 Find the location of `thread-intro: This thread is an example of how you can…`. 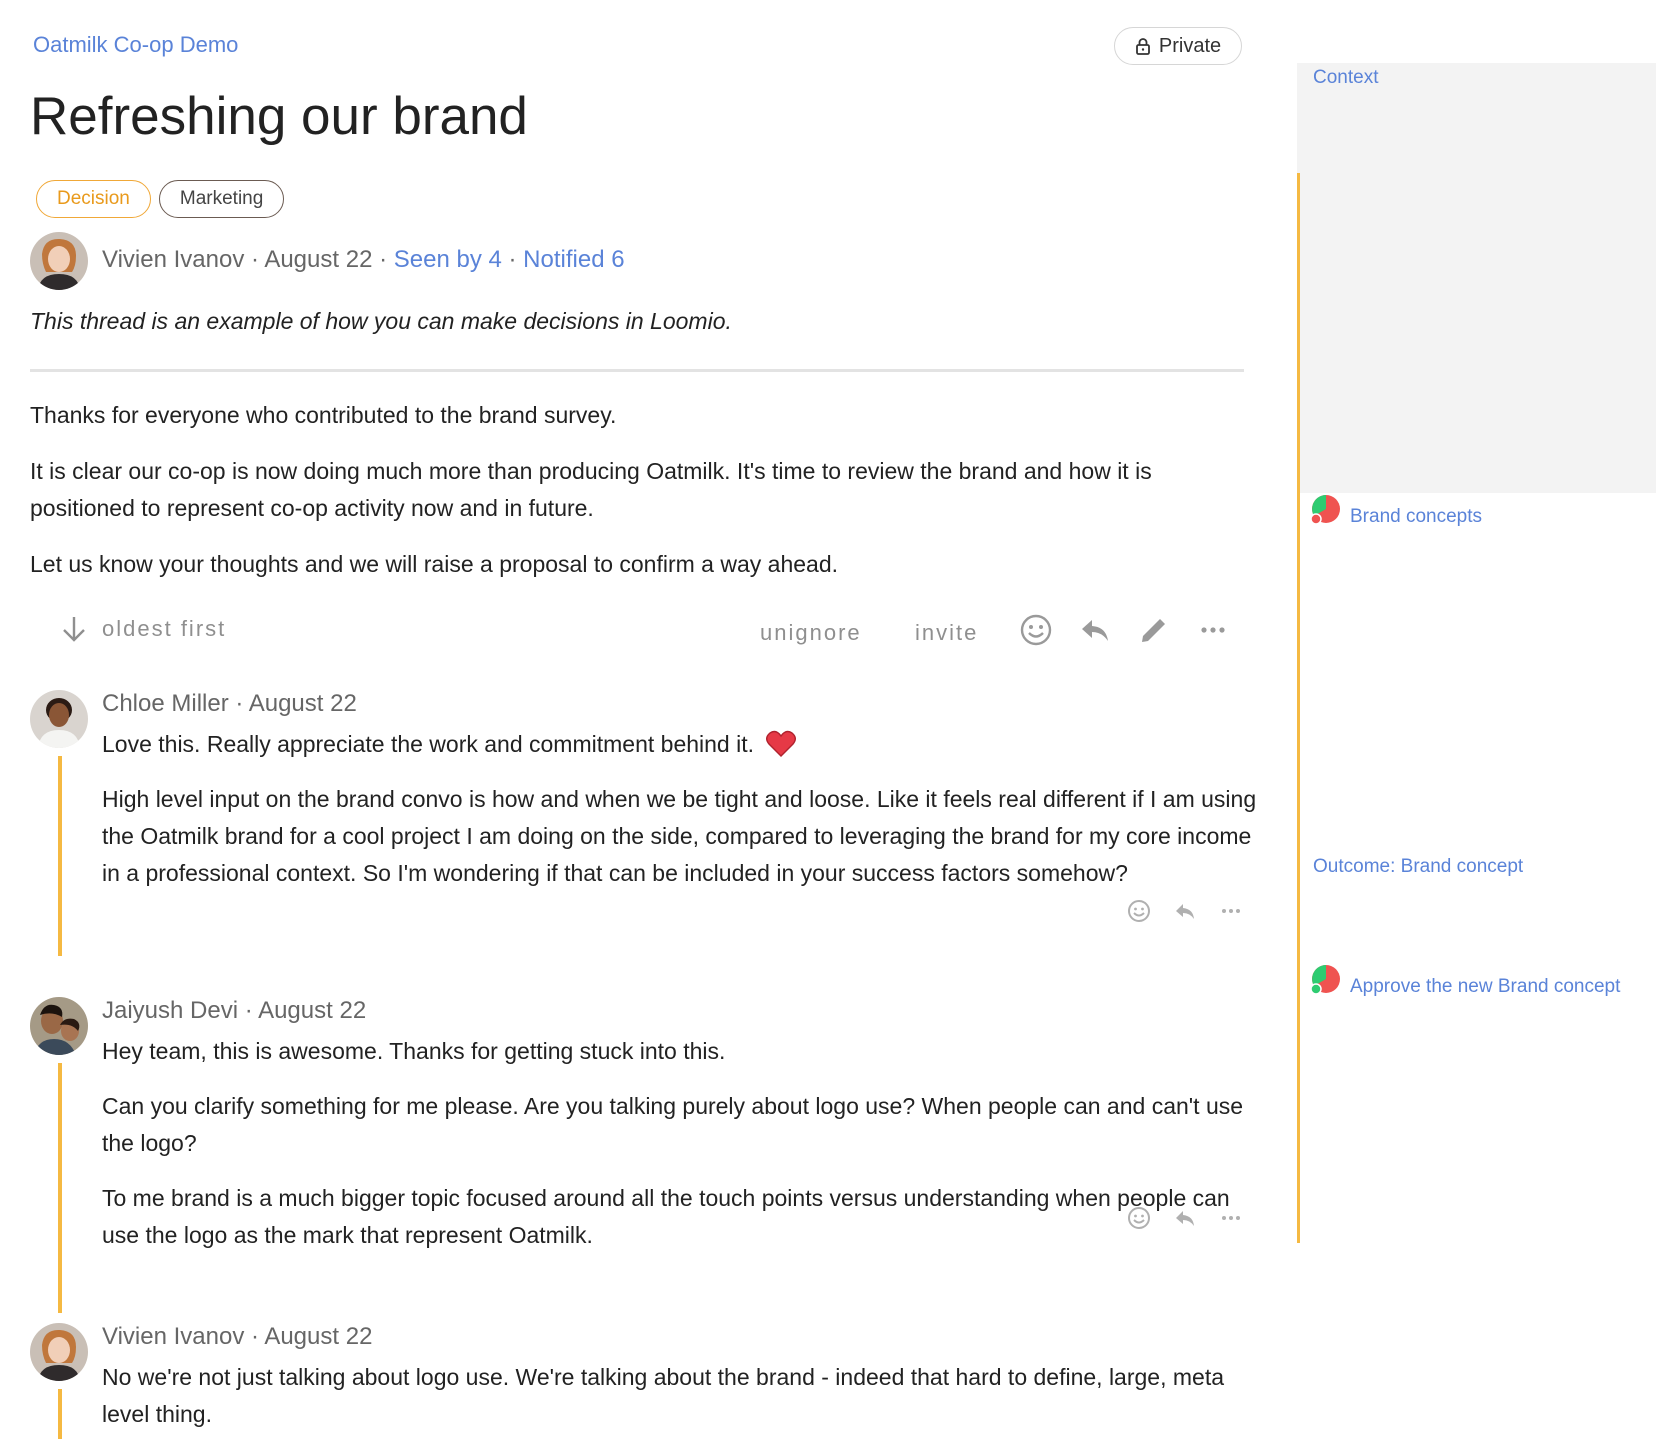

thread-intro: This thread is an example of how you can… is located at coordinates (381, 321).